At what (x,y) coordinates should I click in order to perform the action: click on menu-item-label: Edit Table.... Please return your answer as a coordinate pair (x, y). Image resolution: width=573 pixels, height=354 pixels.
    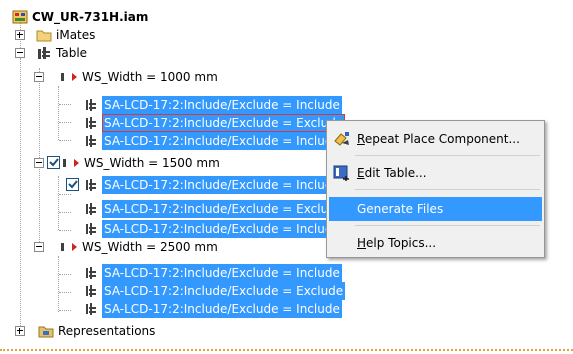
    Looking at the image, I should click on (392, 173).